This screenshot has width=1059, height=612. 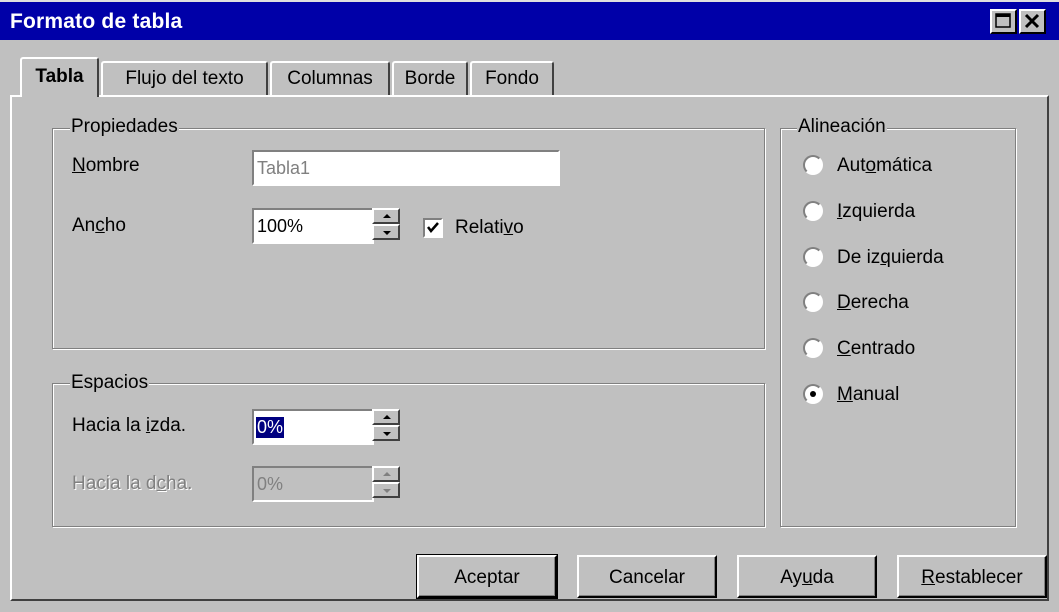 I want to click on maximize-button, so click(x=1003, y=21).